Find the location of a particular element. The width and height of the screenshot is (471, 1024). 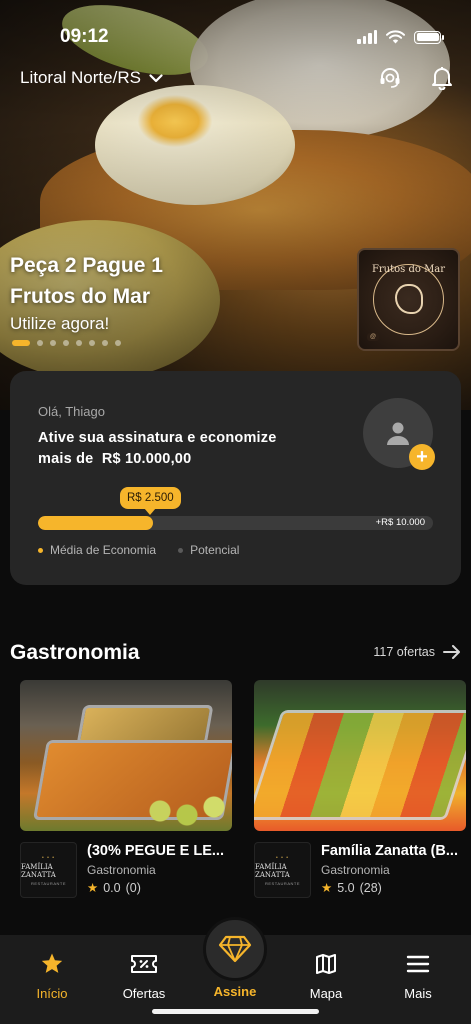

notifications-button is located at coordinates (442, 78).